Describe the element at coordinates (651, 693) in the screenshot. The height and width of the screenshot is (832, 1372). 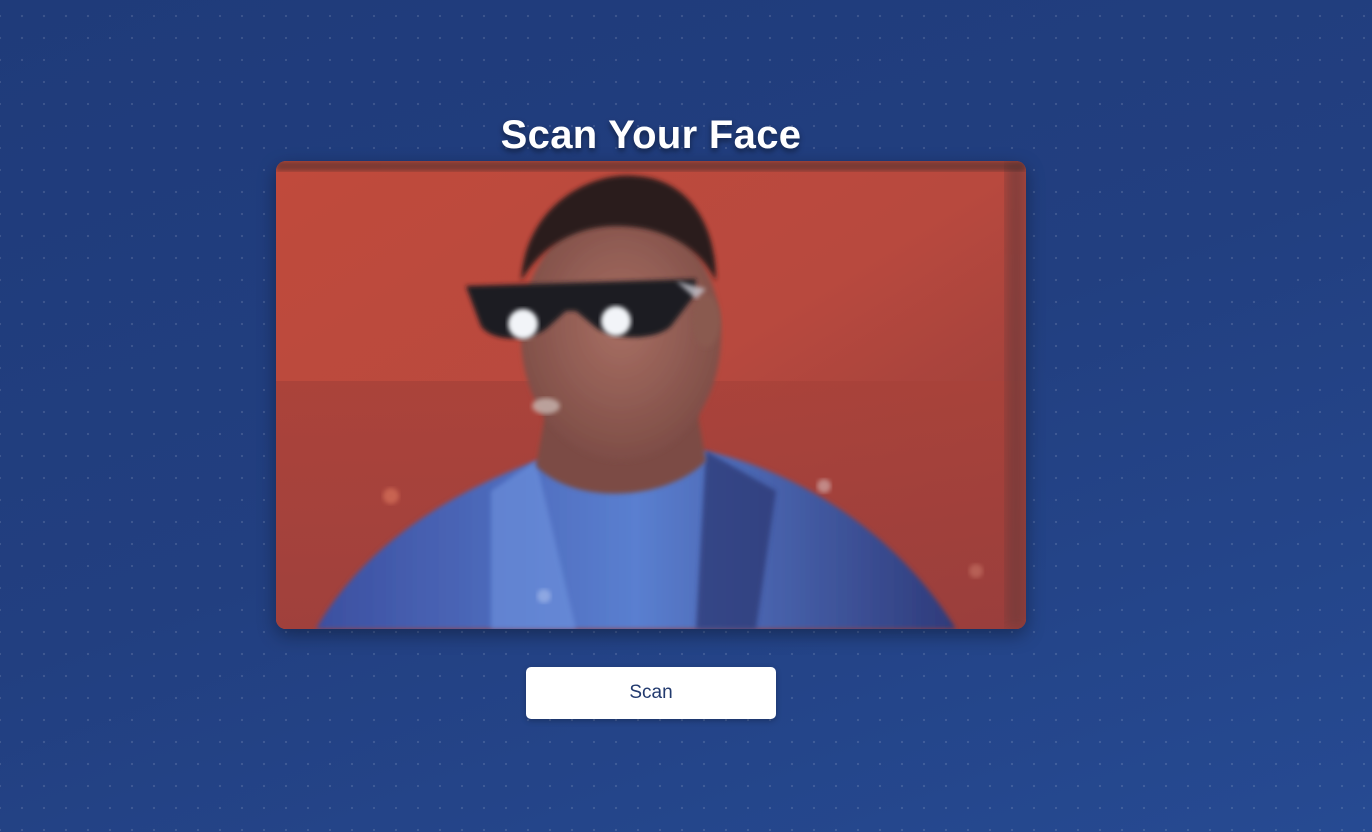
I see `scan-button: Scan` at that location.